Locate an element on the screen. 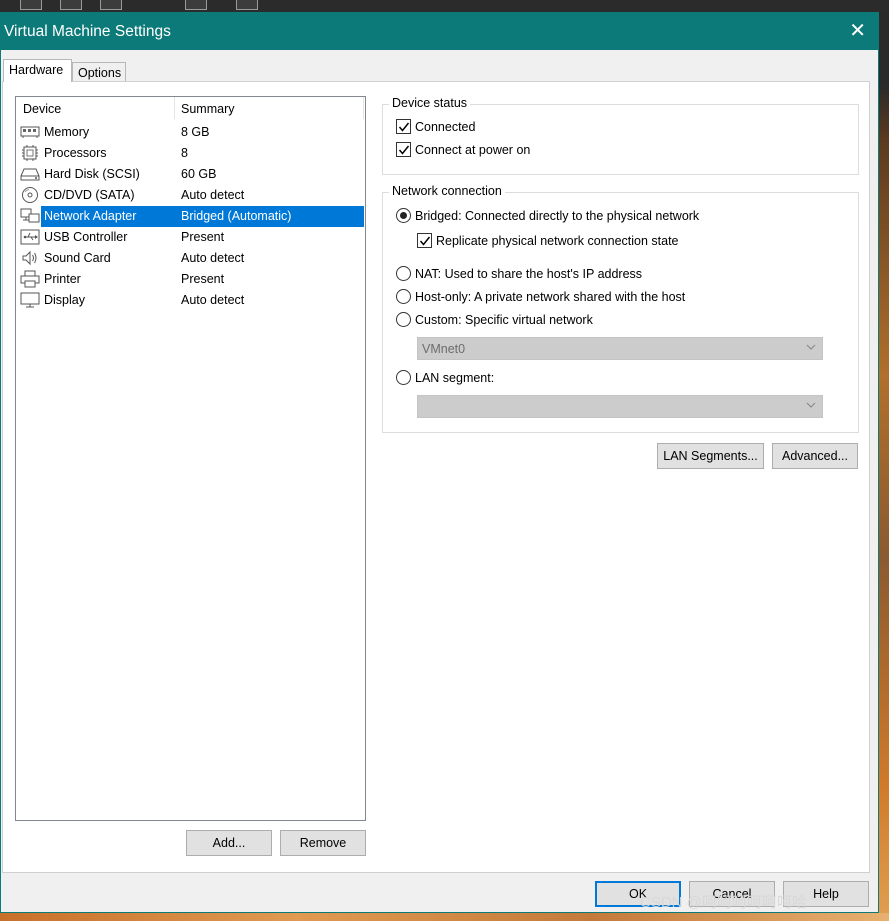  device-summary: 8 is located at coordinates (184, 153).